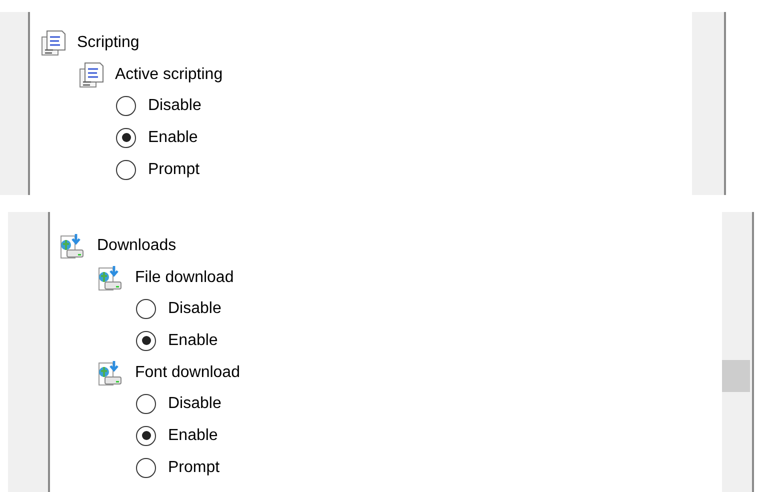 This screenshot has height=492, width=760. I want to click on setting-label: File download, so click(184, 277).